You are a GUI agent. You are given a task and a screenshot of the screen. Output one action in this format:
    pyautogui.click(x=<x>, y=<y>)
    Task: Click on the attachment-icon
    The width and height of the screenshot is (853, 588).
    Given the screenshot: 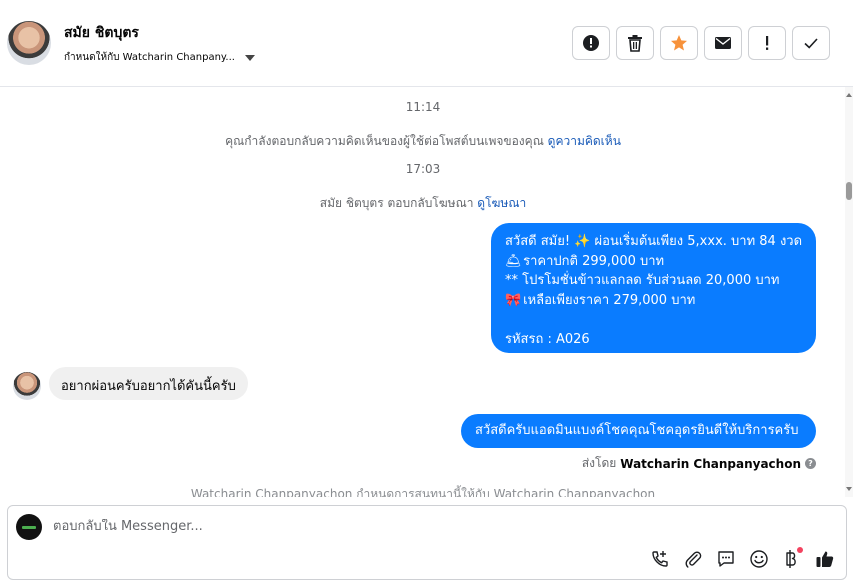 What is the action you would take?
    pyautogui.click(x=693, y=559)
    